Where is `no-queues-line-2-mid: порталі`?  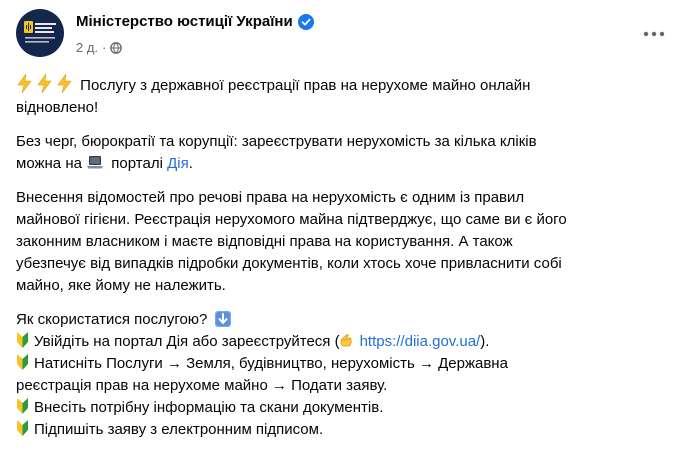
no-queues-line-2-mid: порталі is located at coordinates (137, 163).